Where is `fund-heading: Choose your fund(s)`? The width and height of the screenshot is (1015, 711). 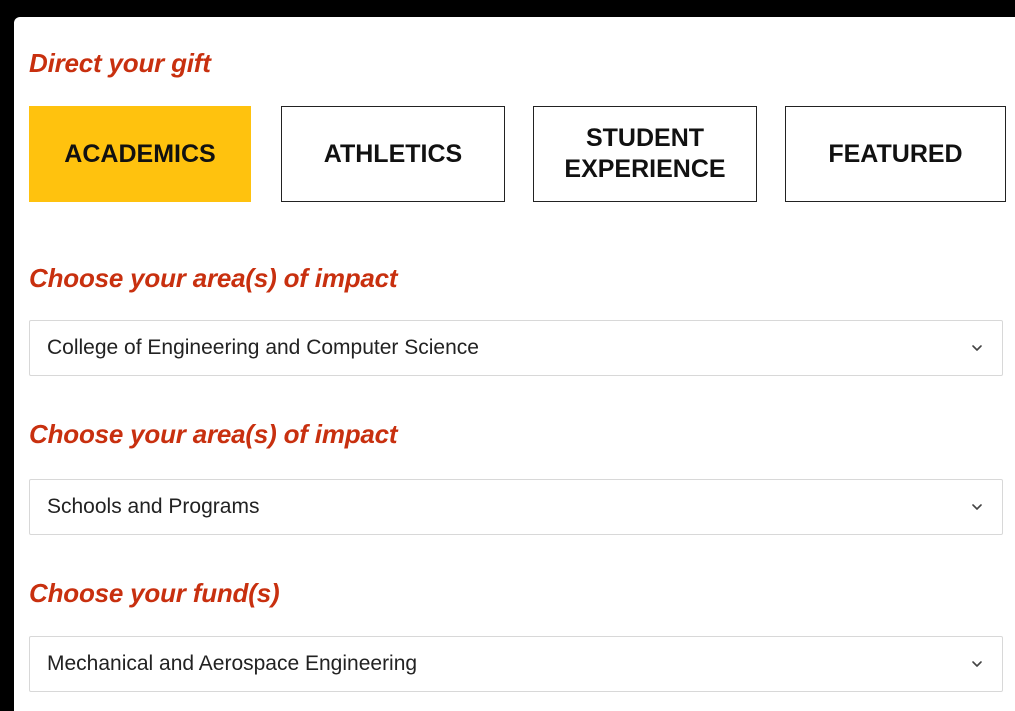 fund-heading: Choose your fund(s) is located at coordinates (154, 593).